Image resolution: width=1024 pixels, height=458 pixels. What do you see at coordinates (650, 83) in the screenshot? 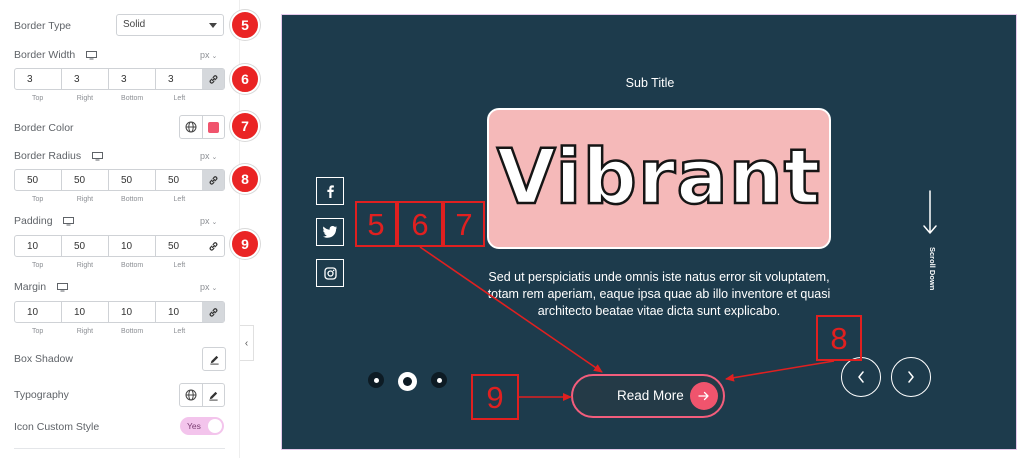
I see `slide-subtitle: Sub Title` at bounding box center [650, 83].